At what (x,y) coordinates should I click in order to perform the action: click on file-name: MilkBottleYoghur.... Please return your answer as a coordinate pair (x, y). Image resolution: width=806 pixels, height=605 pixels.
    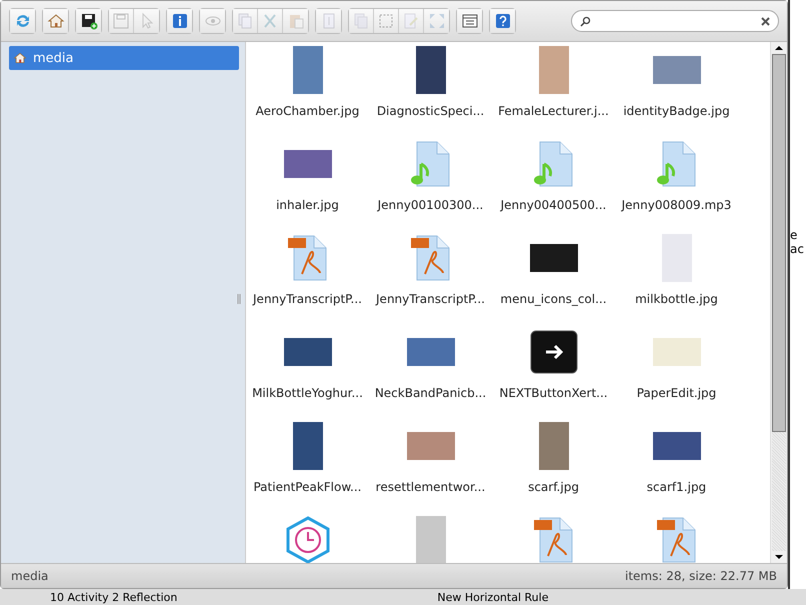
    Looking at the image, I should click on (307, 393).